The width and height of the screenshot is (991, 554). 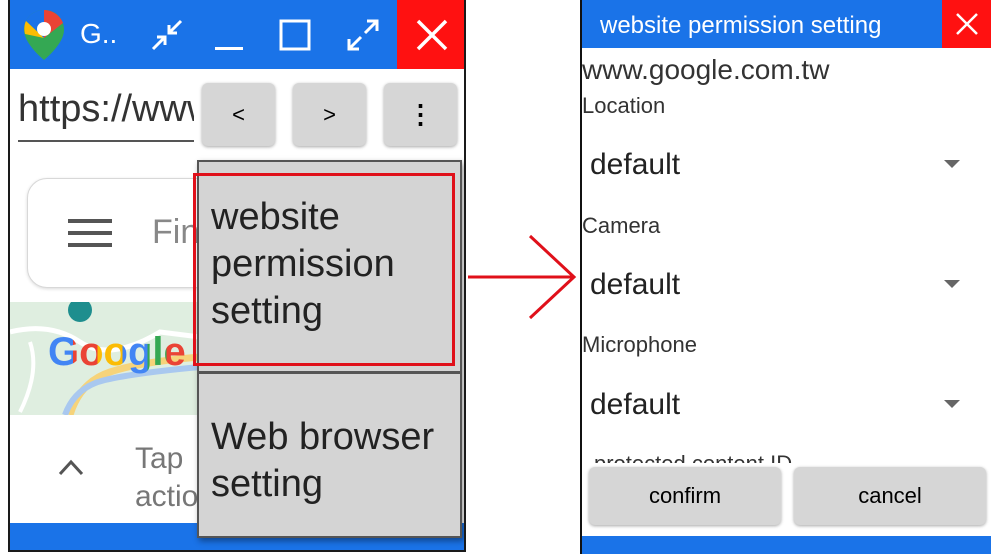 What do you see at coordinates (706, 69) in the screenshot?
I see `site-domain: www.google.com.tw` at bounding box center [706, 69].